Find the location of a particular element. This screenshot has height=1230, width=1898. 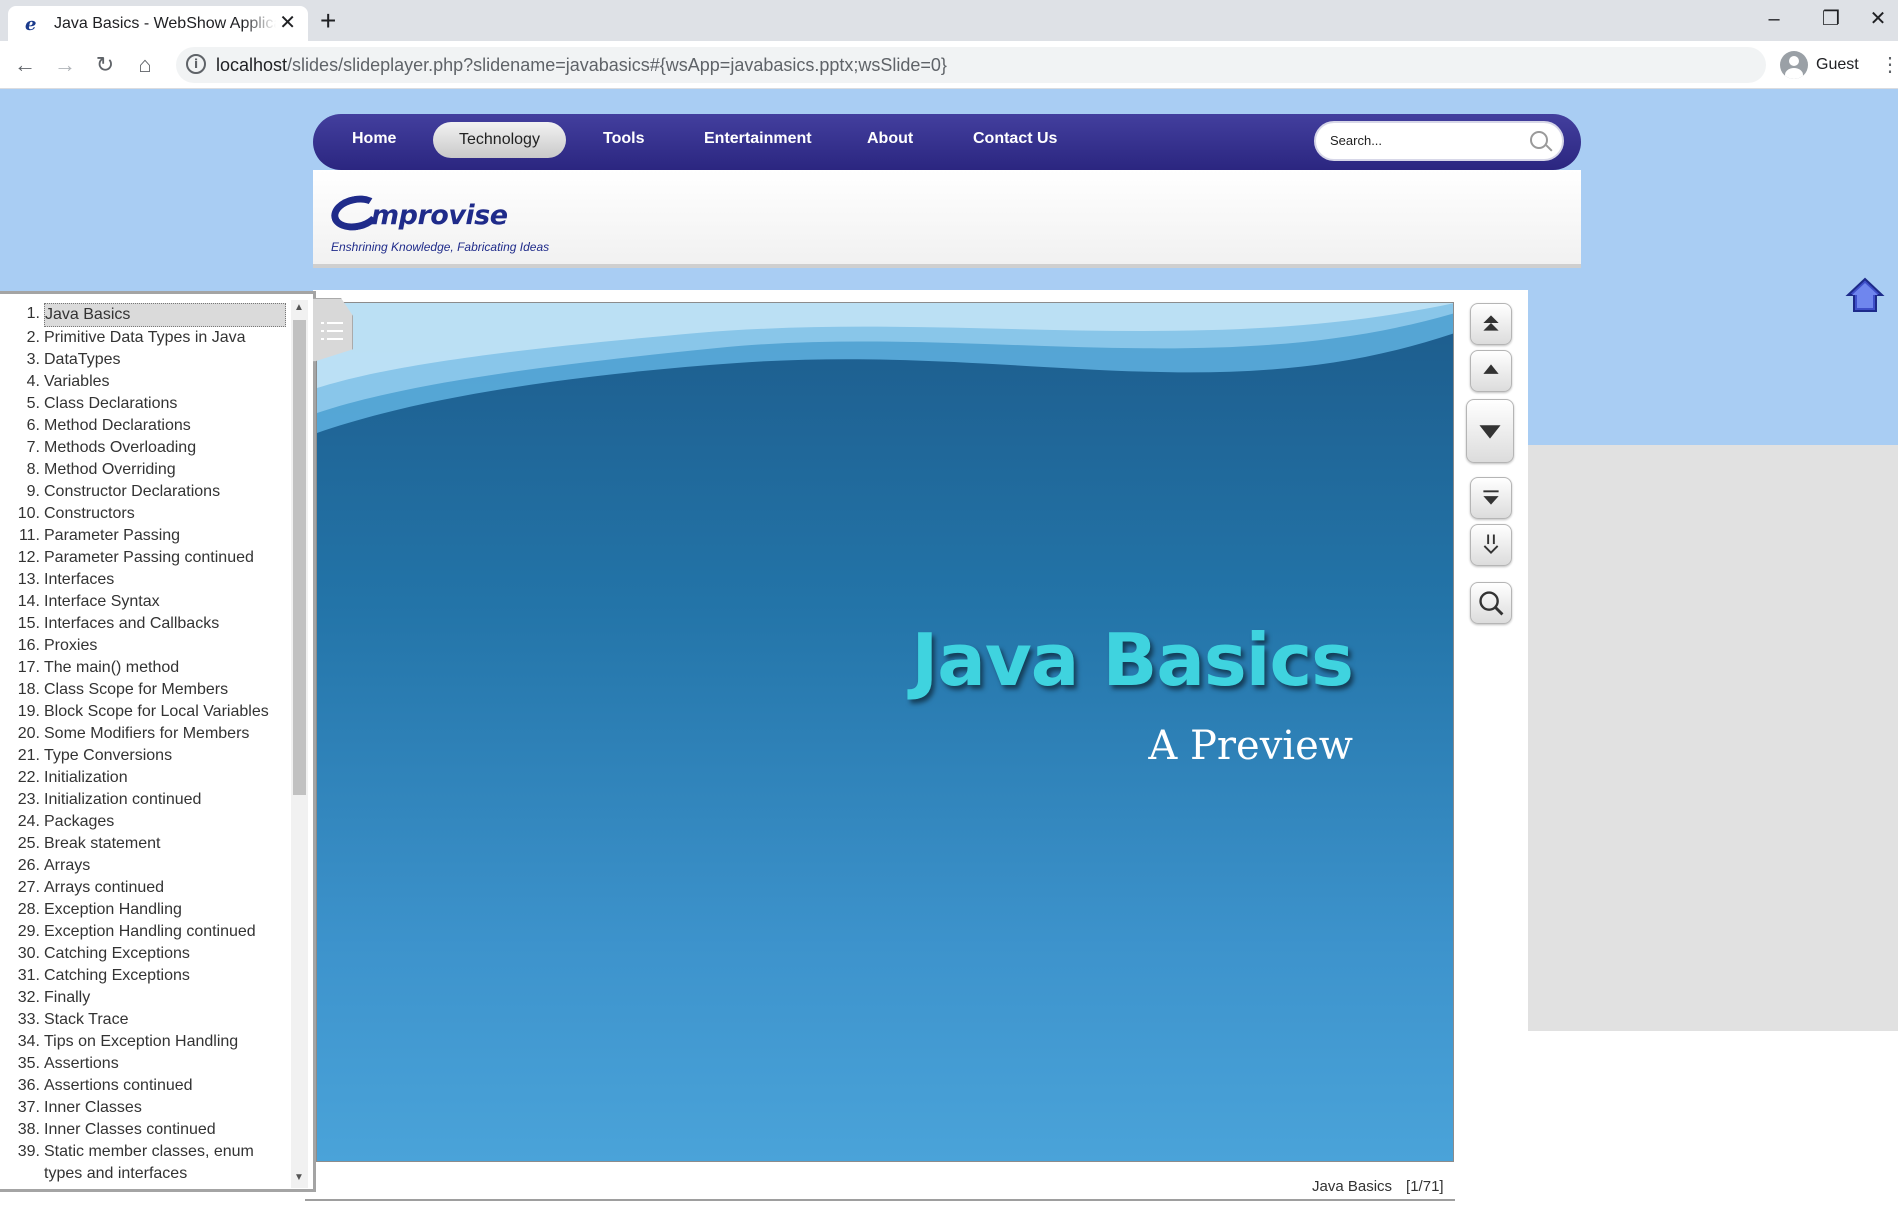

restore-icon: ❐ is located at coordinates (1831, 19).